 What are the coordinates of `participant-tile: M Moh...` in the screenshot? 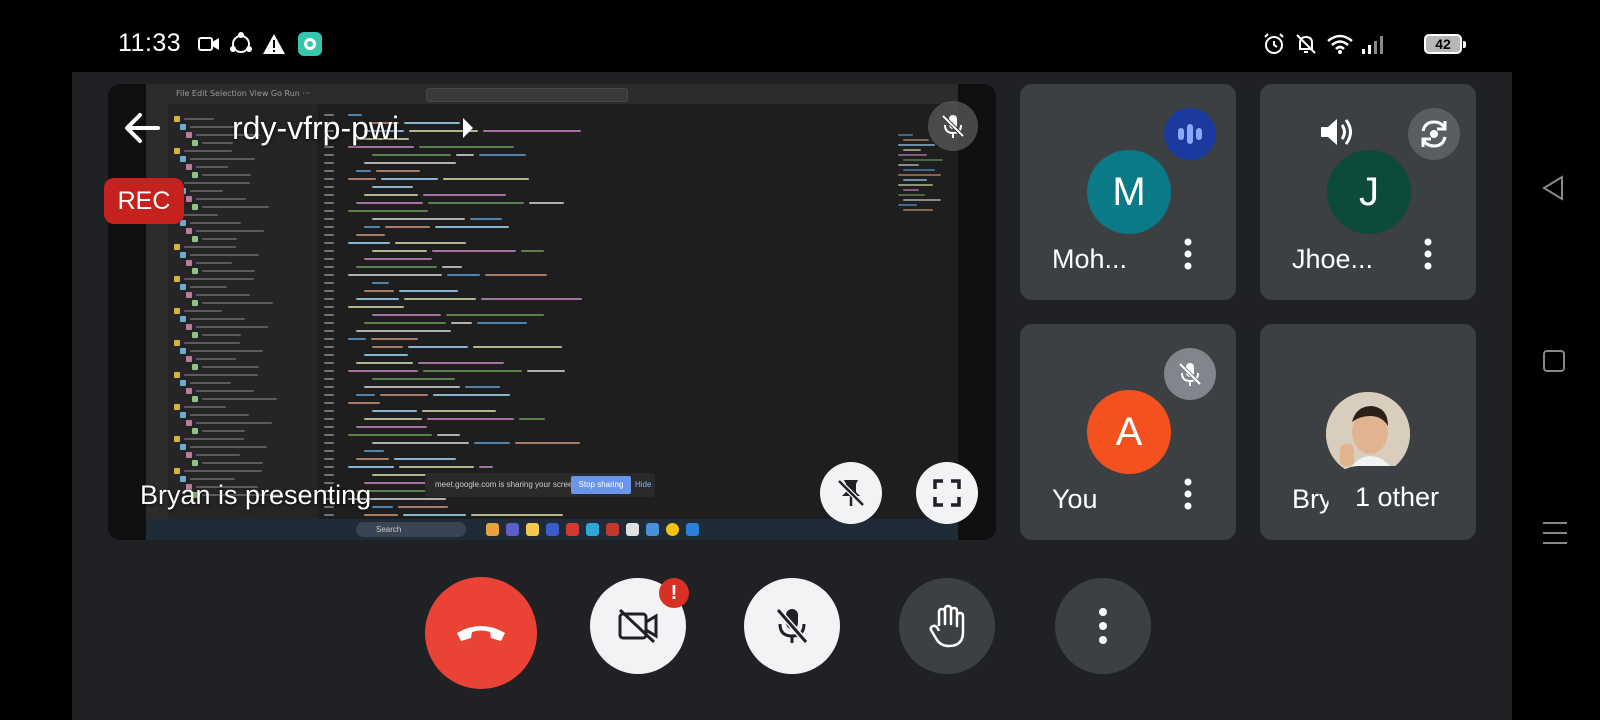 It's located at (1128, 192).